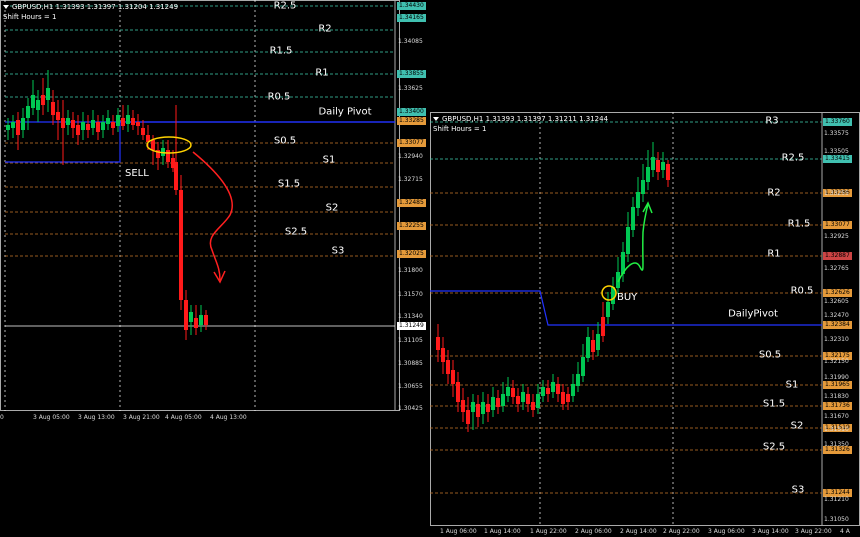 The height and width of the screenshot is (537, 860). What do you see at coordinates (289, 184) in the screenshot?
I see `left-level-label-8: S1.5` at bounding box center [289, 184].